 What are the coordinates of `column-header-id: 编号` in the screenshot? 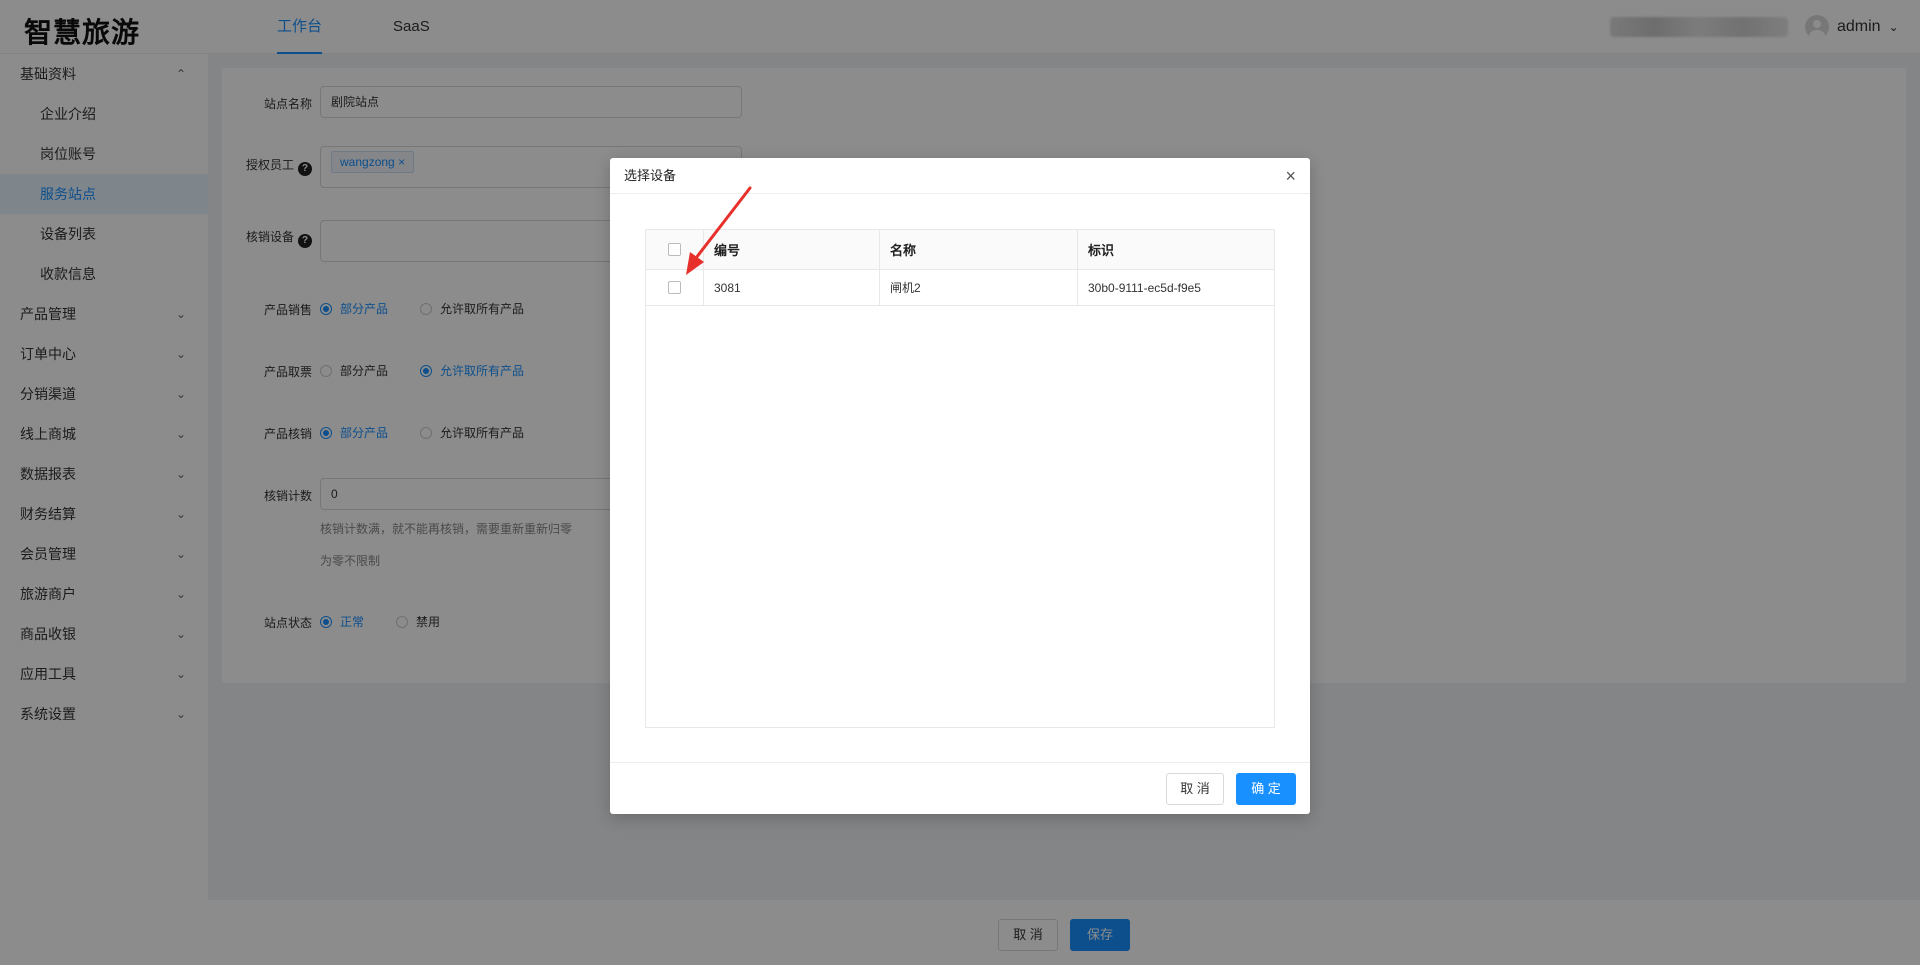 It's located at (792, 249).